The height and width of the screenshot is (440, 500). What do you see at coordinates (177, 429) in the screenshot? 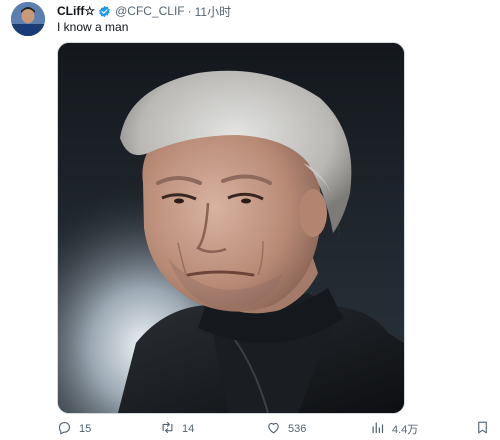
I see `retweet-button: 14` at bounding box center [177, 429].